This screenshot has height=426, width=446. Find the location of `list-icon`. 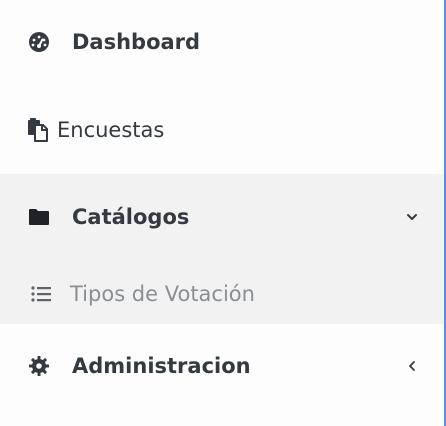

list-icon is located at coordinates (41, 294).